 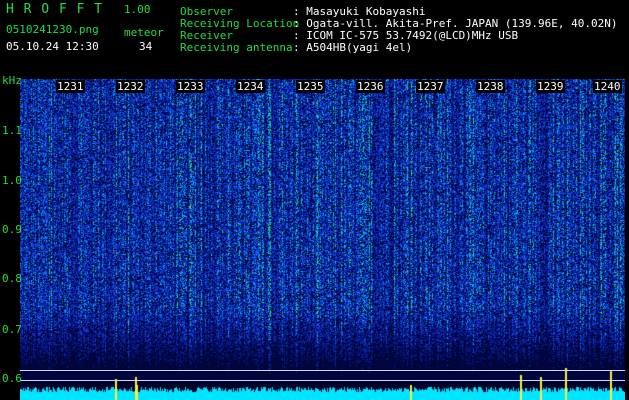 I want to click on meteor-count: 34, so click(x=146, y=46).